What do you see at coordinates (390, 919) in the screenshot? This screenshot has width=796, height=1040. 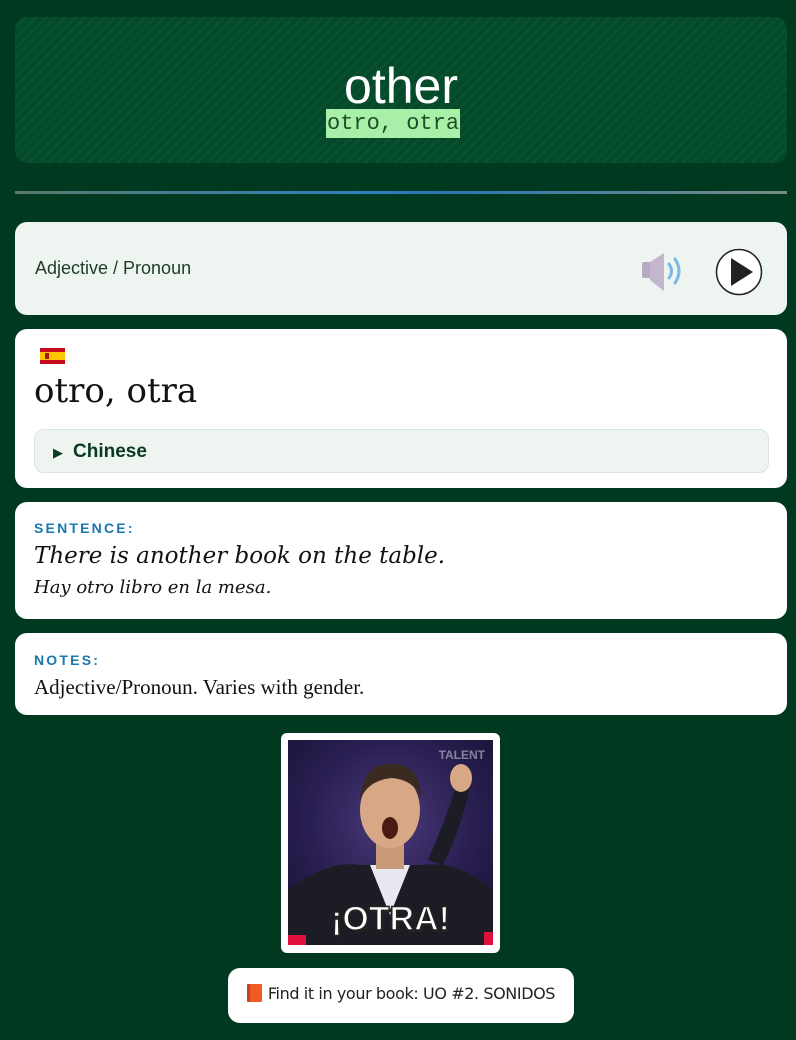 I see `gif-caption: ¡OTRA!` at bounding box center [390, 919].